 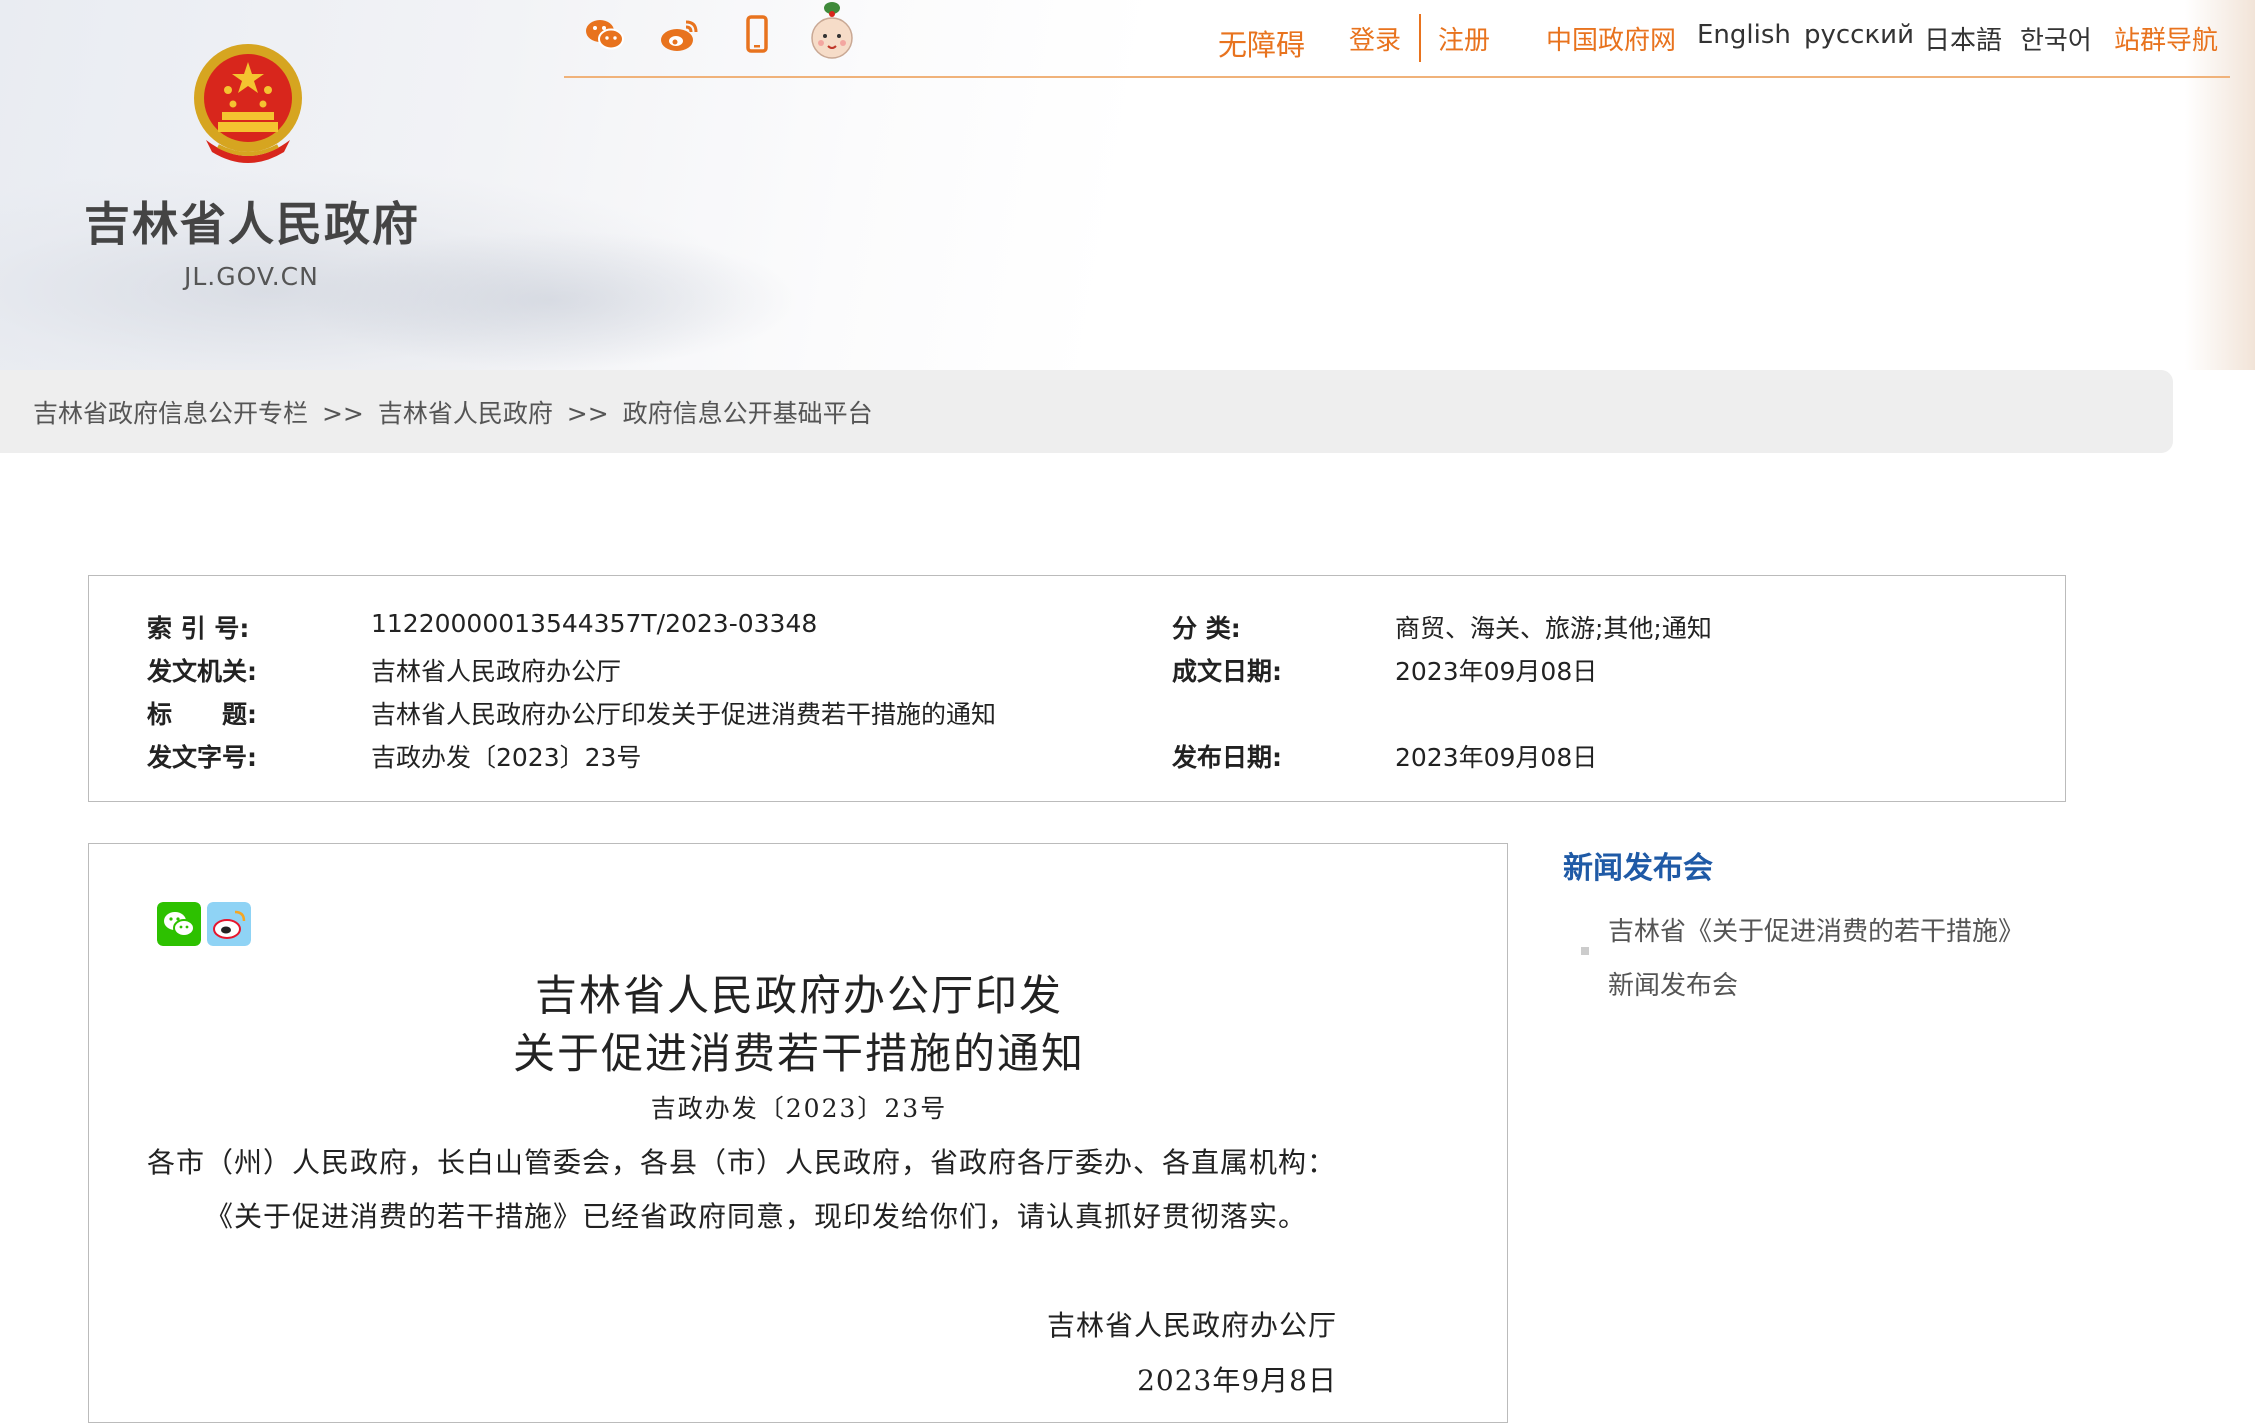 I want to click on wechat-icon, so click(x=605, y=35).